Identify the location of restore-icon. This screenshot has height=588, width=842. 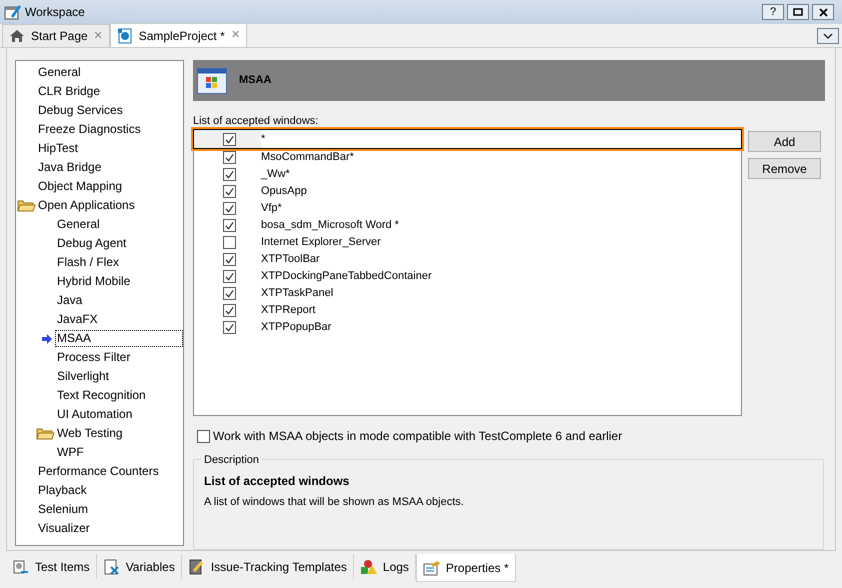
(798, 12).